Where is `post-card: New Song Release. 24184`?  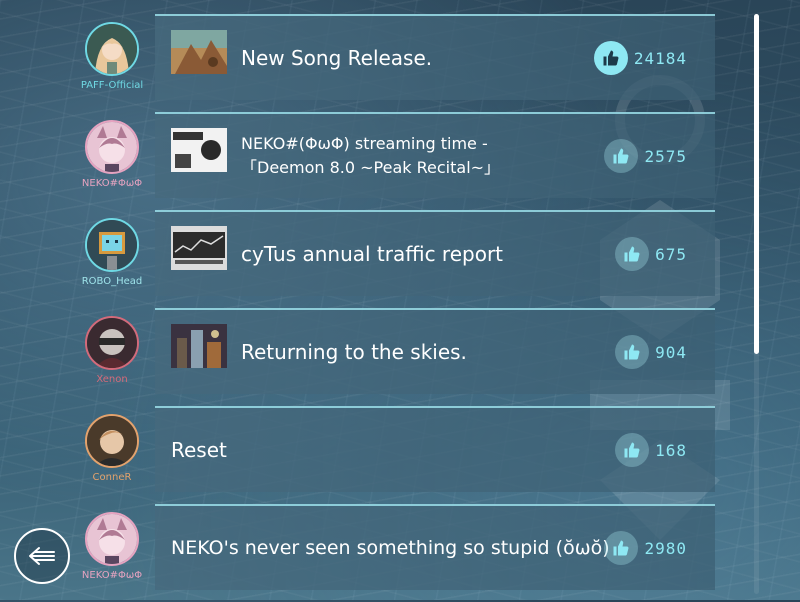
post-card: New Song Release. 24184 is located at coordinates (435, 57).